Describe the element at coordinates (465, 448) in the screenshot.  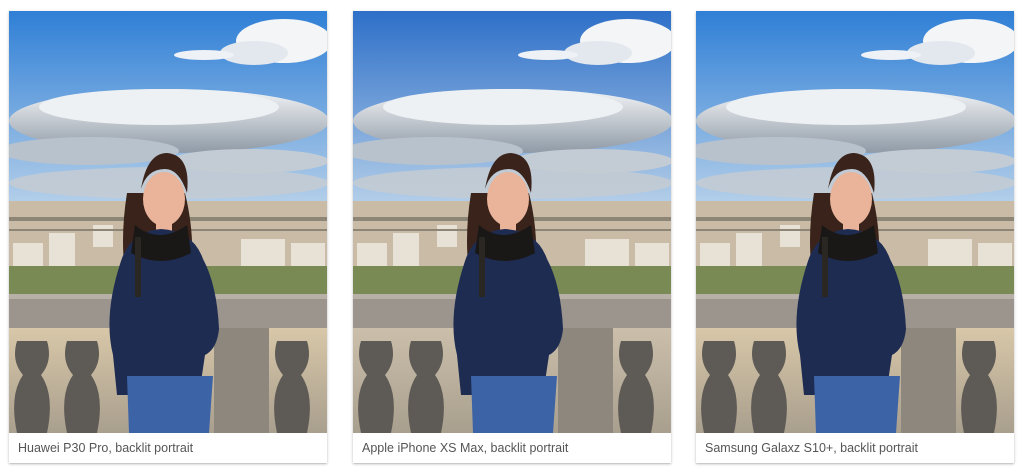
I see `caption-iphone: Apple iPhone XS Max, backlit portrait` at that location.